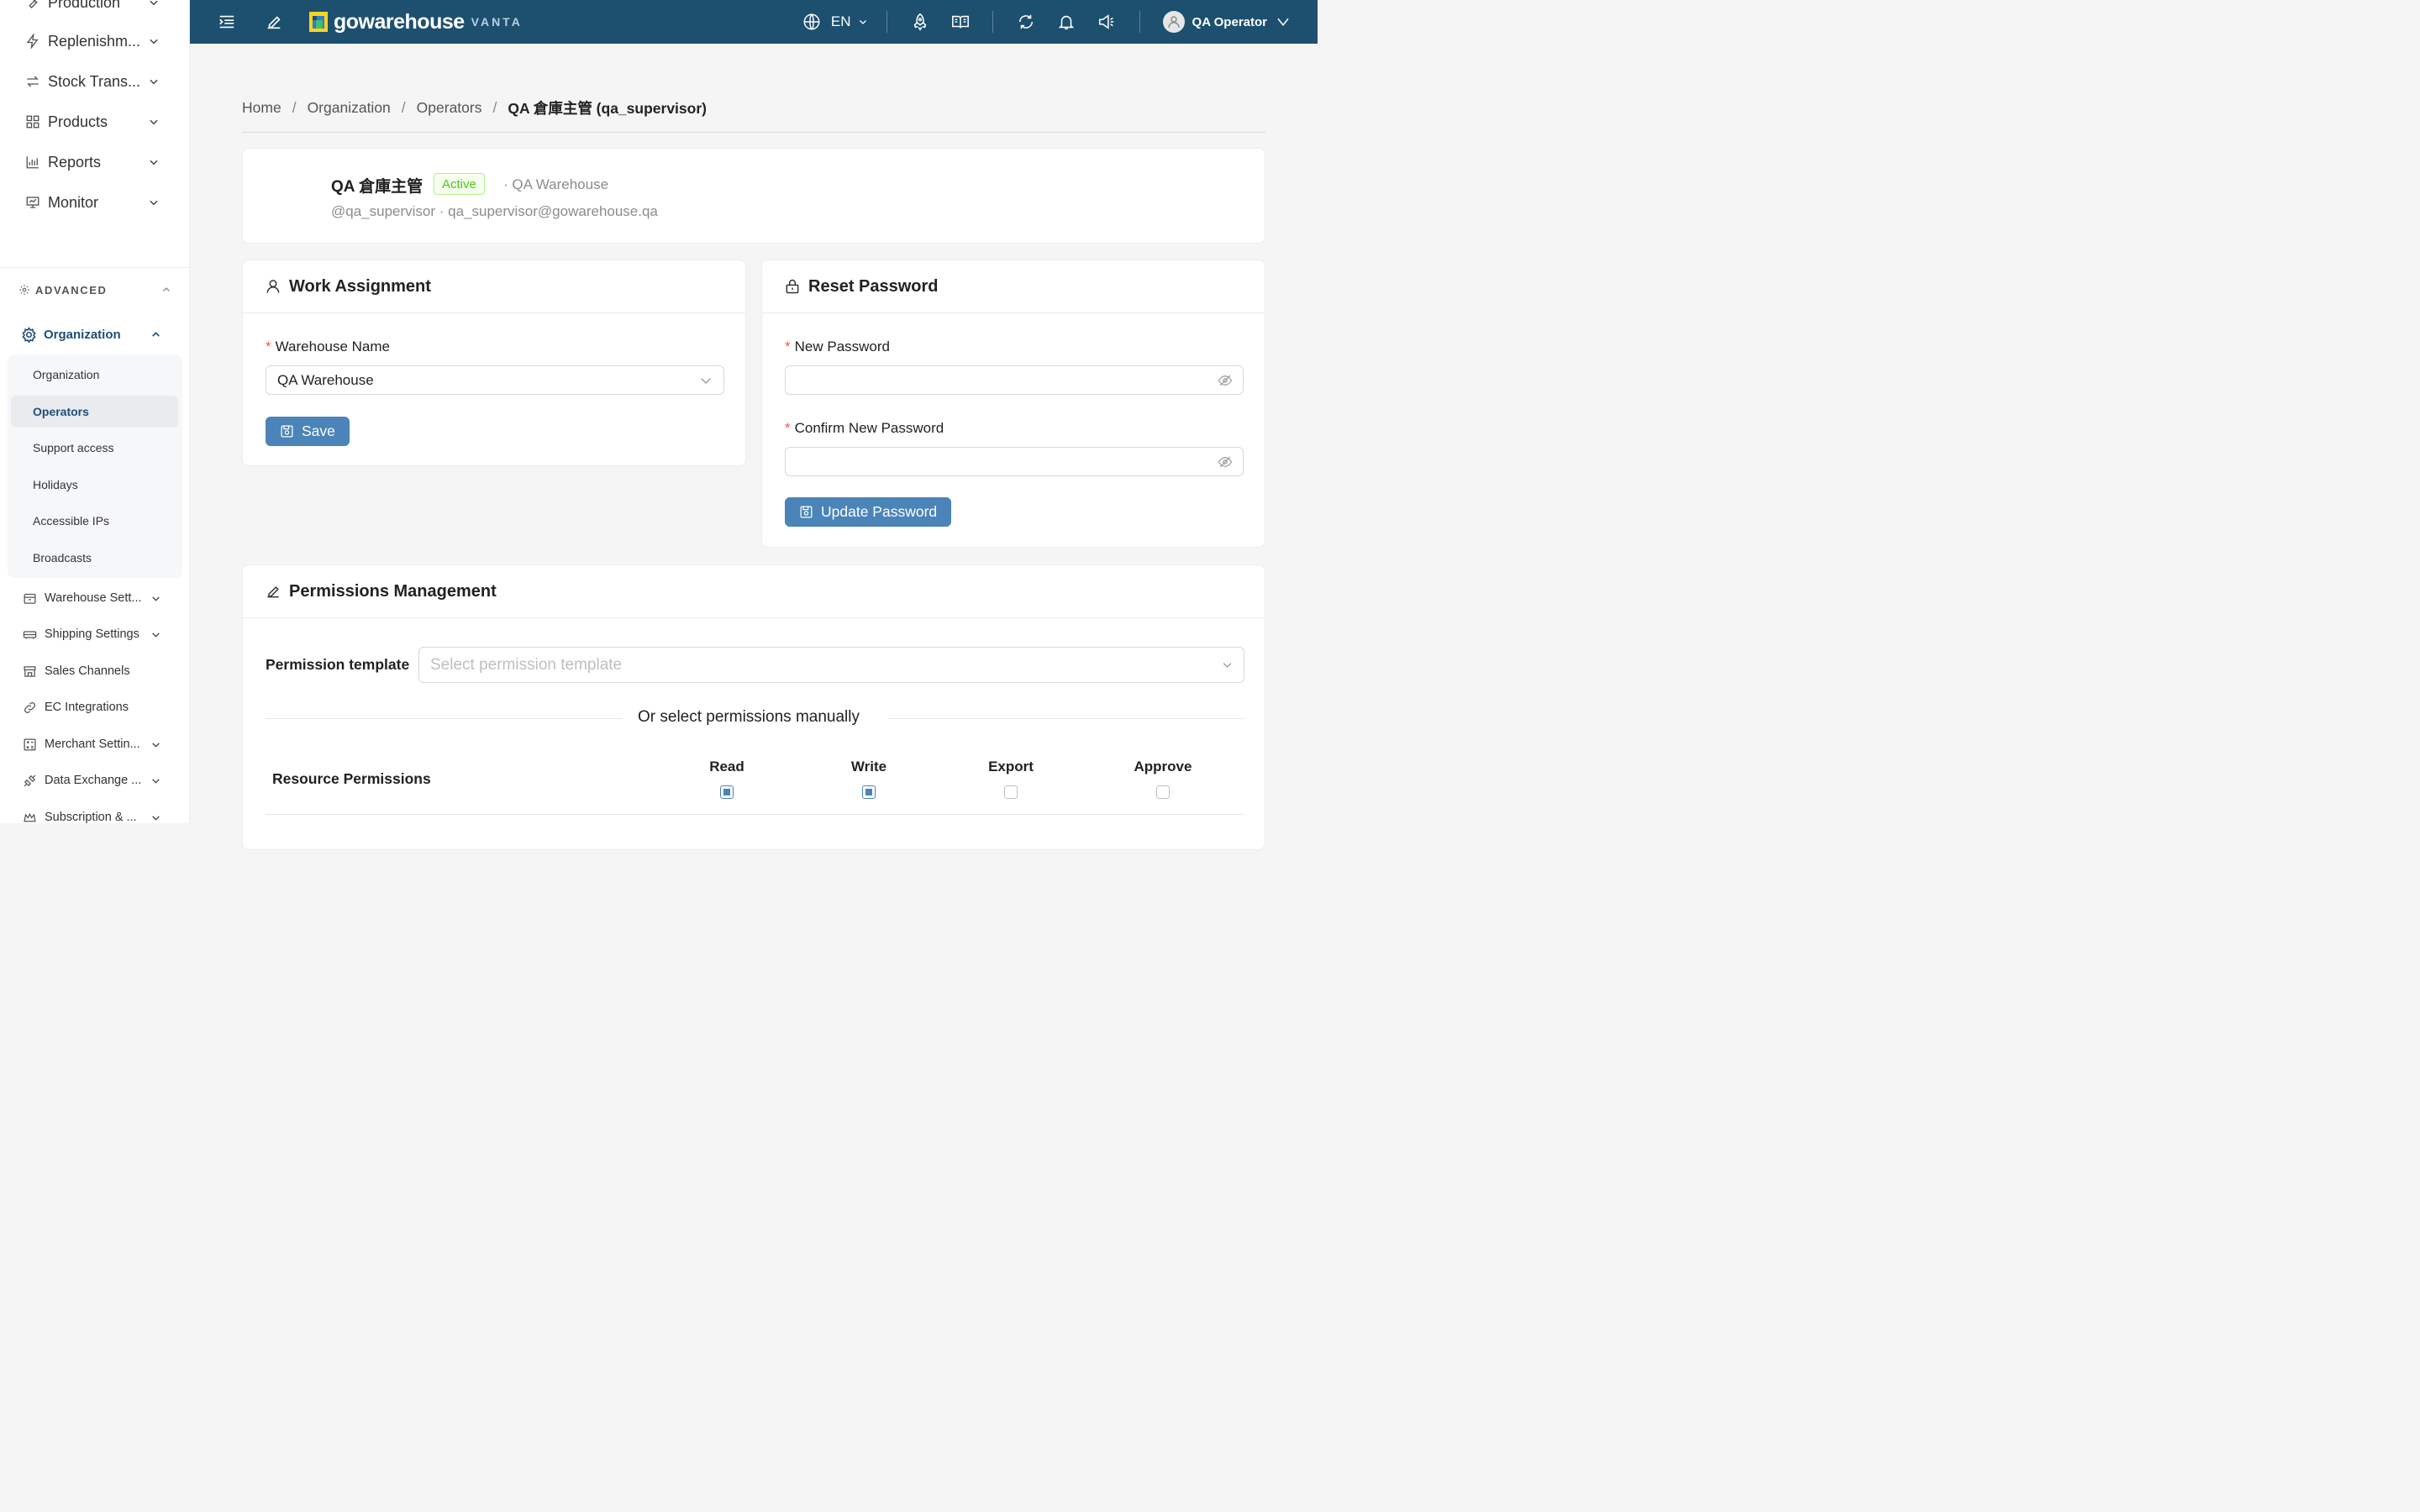 This screenshot has width=2420, height=1512. What do you see at coordinates (1066, 22) in the screenshot?
I see `bell-icon` at bounding box center [1066, 22].